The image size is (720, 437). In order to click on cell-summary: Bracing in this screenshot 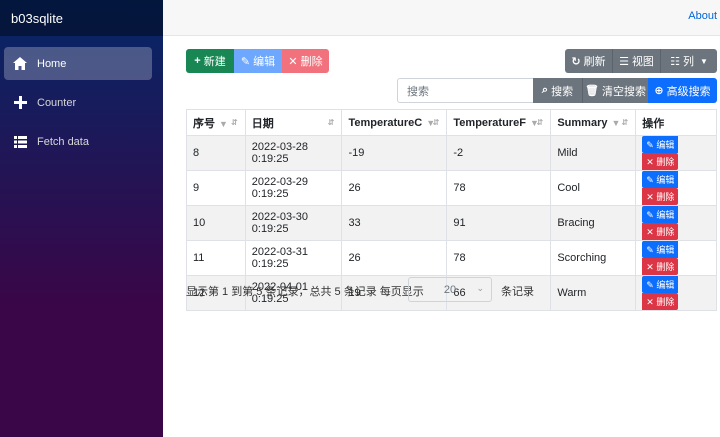, I will do `click(593, 223)`.